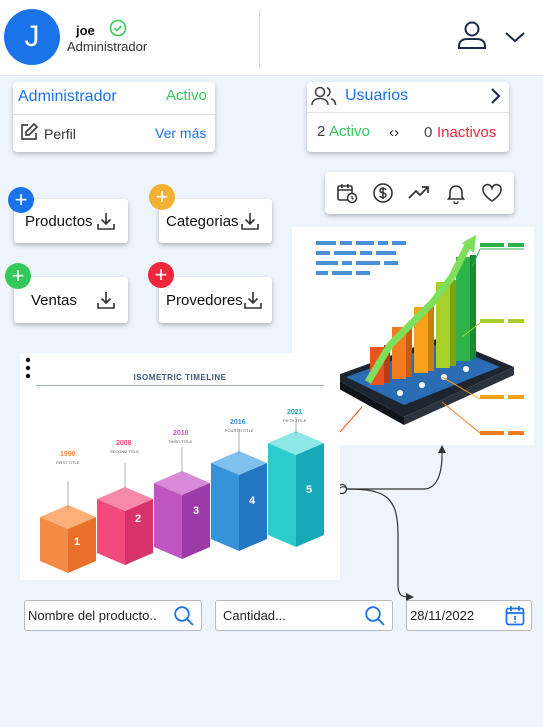  What do you see at coordinates (295, 412) in the screenshot?
I see `timeline-year-5: 2021` at bounding box center [295, 412].